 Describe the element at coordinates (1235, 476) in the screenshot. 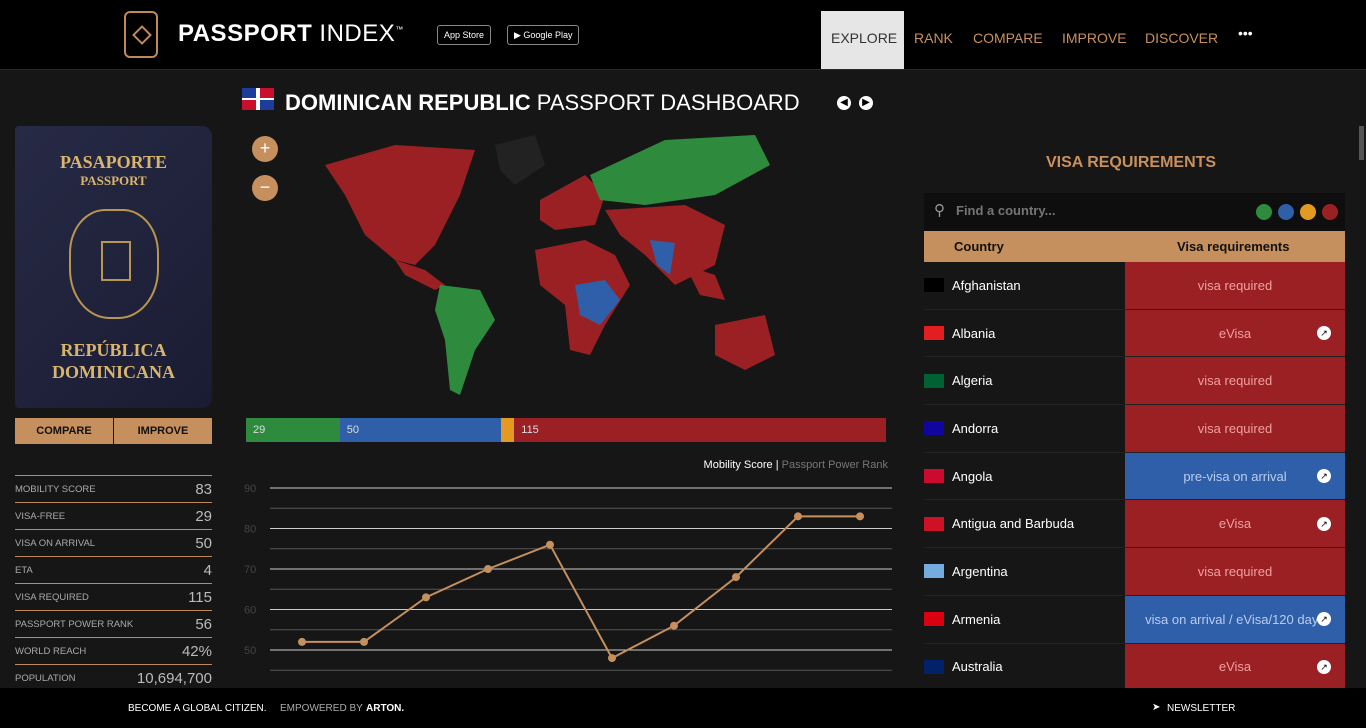

I see `visa-requirement-cell: pre-visa on arrival ↗` at that location.